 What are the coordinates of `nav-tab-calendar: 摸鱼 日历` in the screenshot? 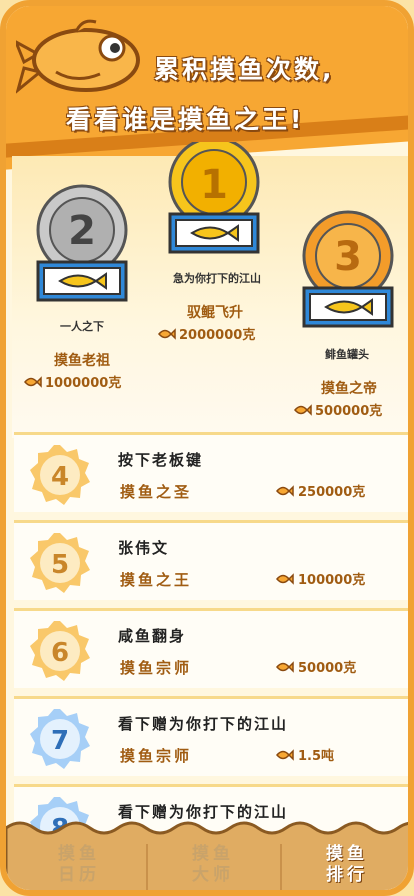 It's located at (79, 865).